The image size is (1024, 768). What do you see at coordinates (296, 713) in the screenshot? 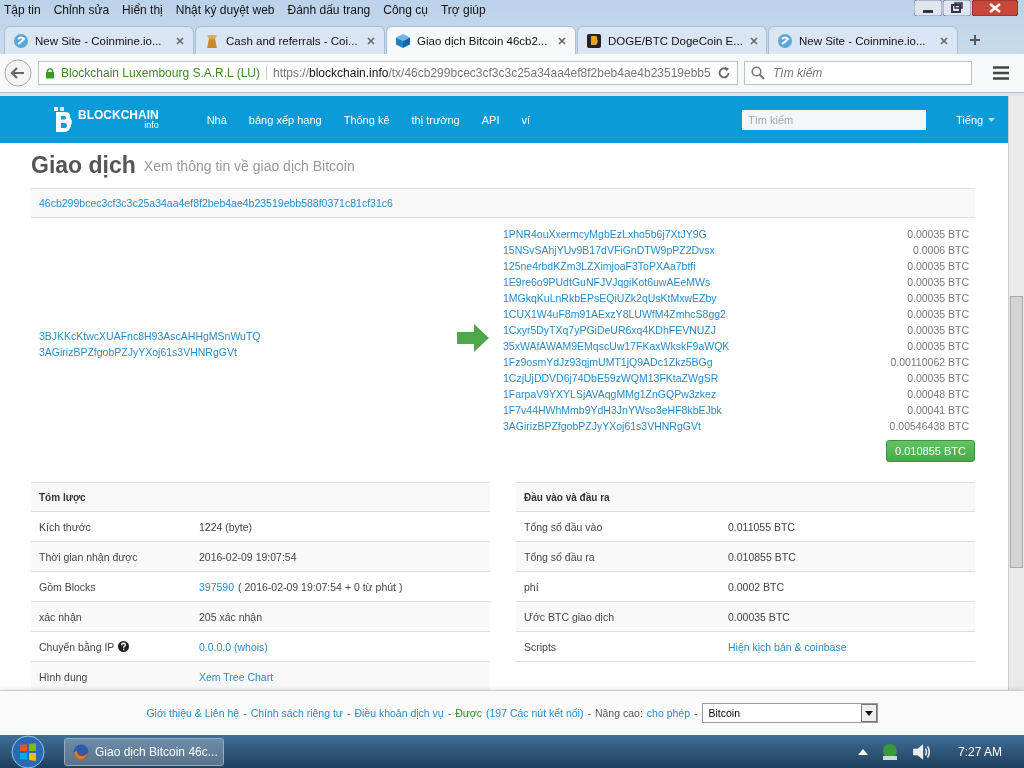
I see `footer-link: Chính sách riêng tư` at bounding box center [296, 713].